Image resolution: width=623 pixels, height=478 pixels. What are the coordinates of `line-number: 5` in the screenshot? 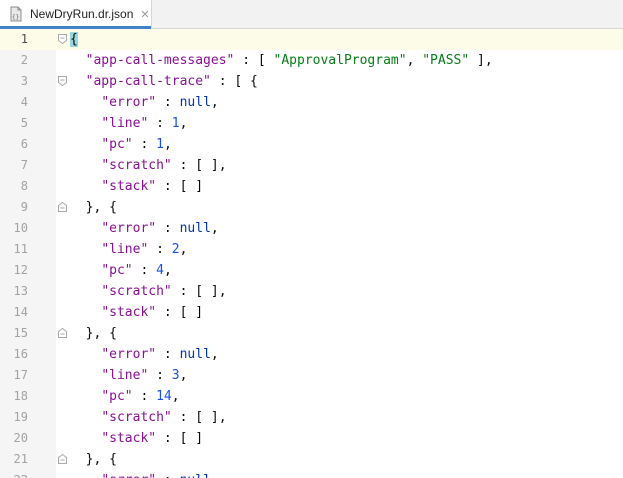 It's located at (24, 123).